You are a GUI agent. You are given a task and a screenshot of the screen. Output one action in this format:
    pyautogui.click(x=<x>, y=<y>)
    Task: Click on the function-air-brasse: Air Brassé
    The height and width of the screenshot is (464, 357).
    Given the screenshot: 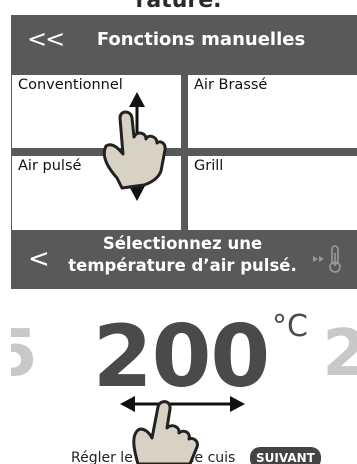 What is the action you would take?
    pyautogui.click(x=272, y=111)
    